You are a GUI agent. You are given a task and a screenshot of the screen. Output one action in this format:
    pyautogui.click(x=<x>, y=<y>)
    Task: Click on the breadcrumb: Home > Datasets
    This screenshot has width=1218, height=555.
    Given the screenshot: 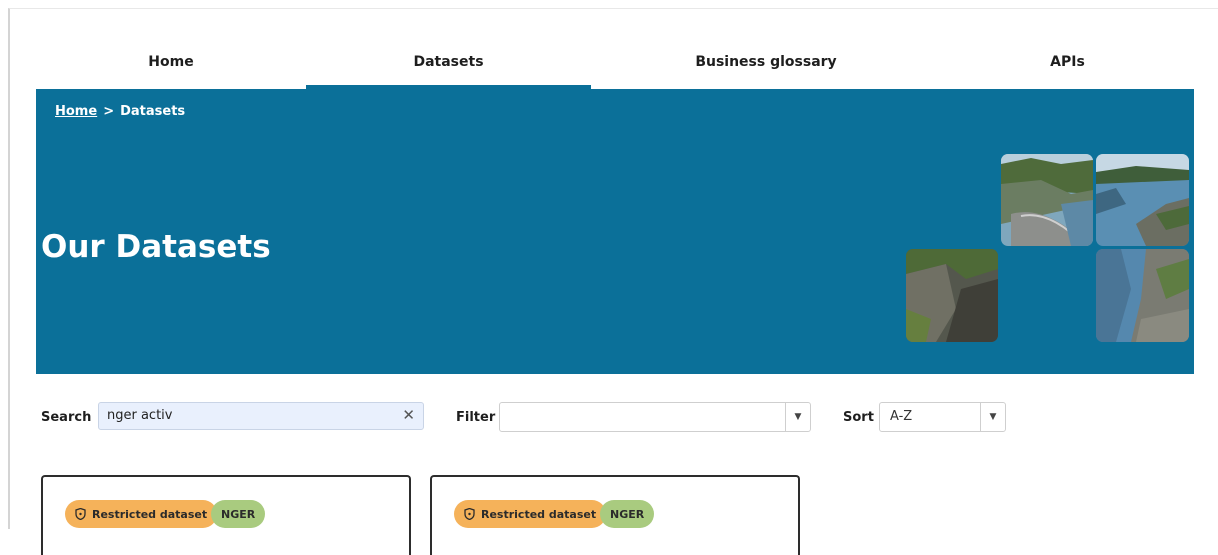 What is the action you would take?
    pyautogui.click(x=120, y=111)
    